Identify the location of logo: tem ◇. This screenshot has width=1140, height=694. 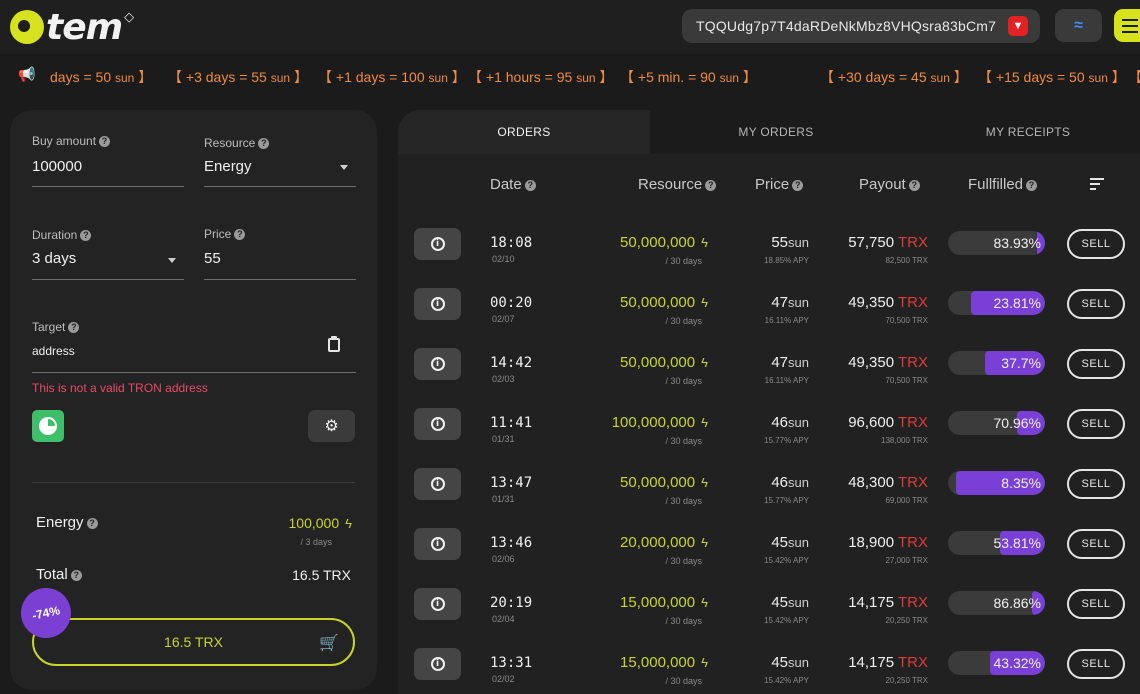
(72, 27).